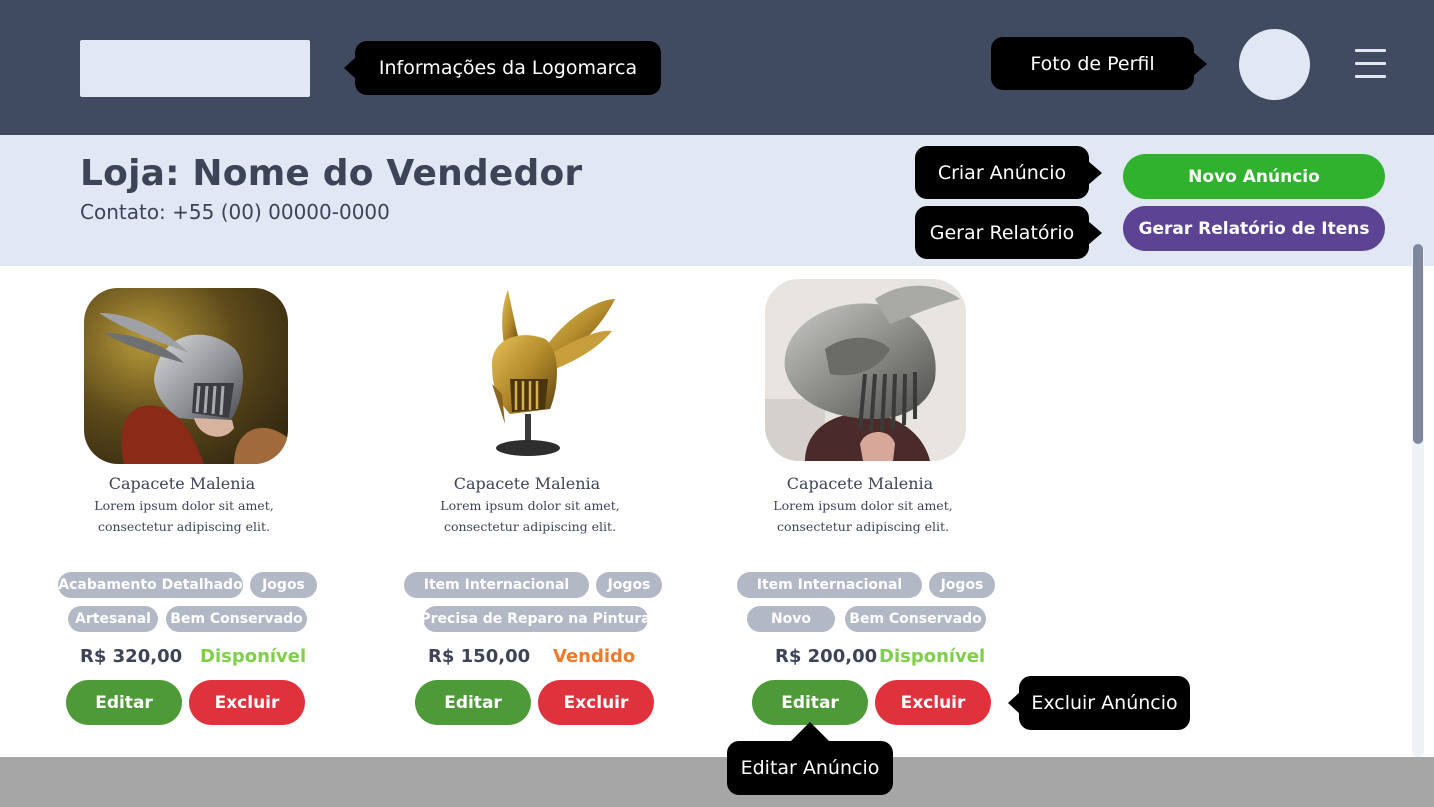 The width and height of the screenshot is (1434, 807). Describe the element at coordinates (1092, 63) in the screenshot. I see `profile-photo-tooltip-text: Foto de Perfil` at that location.